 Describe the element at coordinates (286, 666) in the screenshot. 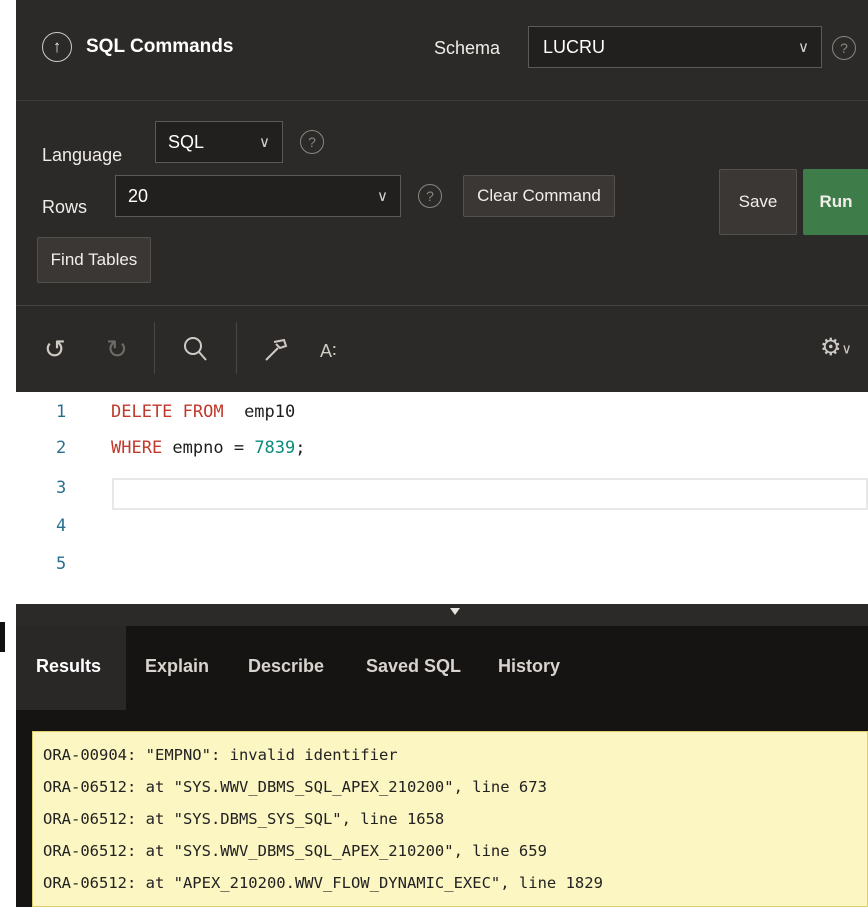

I see `tab-describe: Describe` at that location.